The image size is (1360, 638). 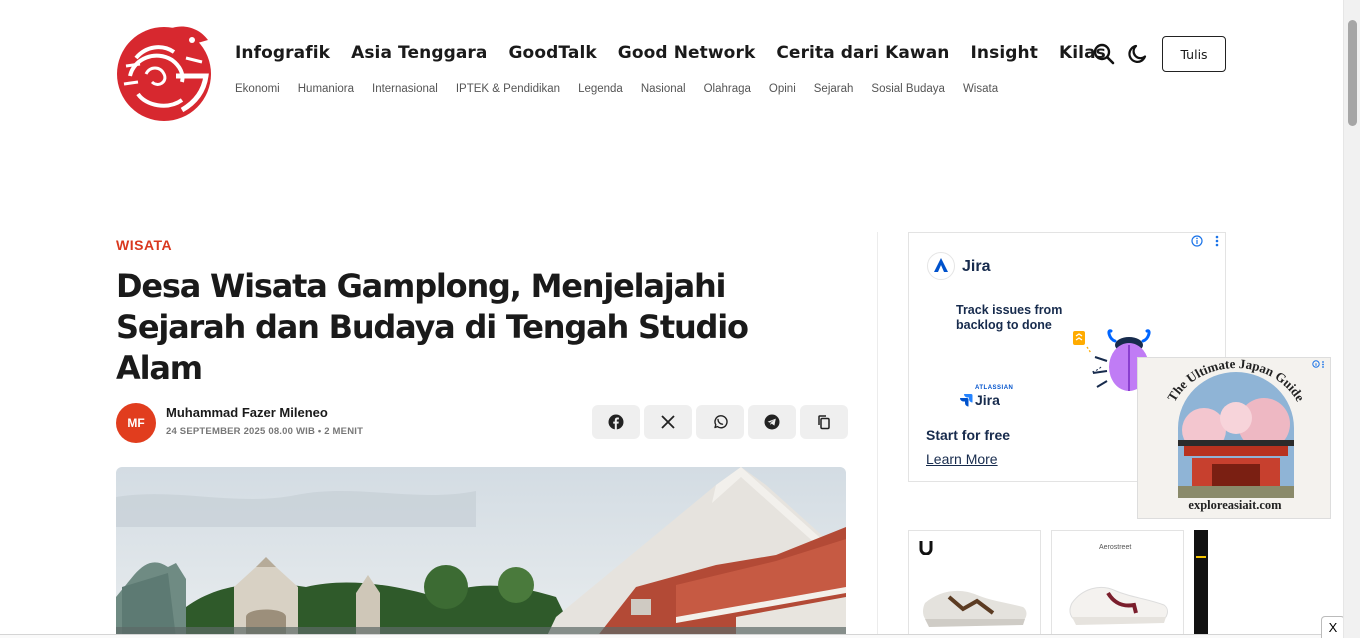 I want to click on jira-wordmark: Jira, so click(x=987, y=400).